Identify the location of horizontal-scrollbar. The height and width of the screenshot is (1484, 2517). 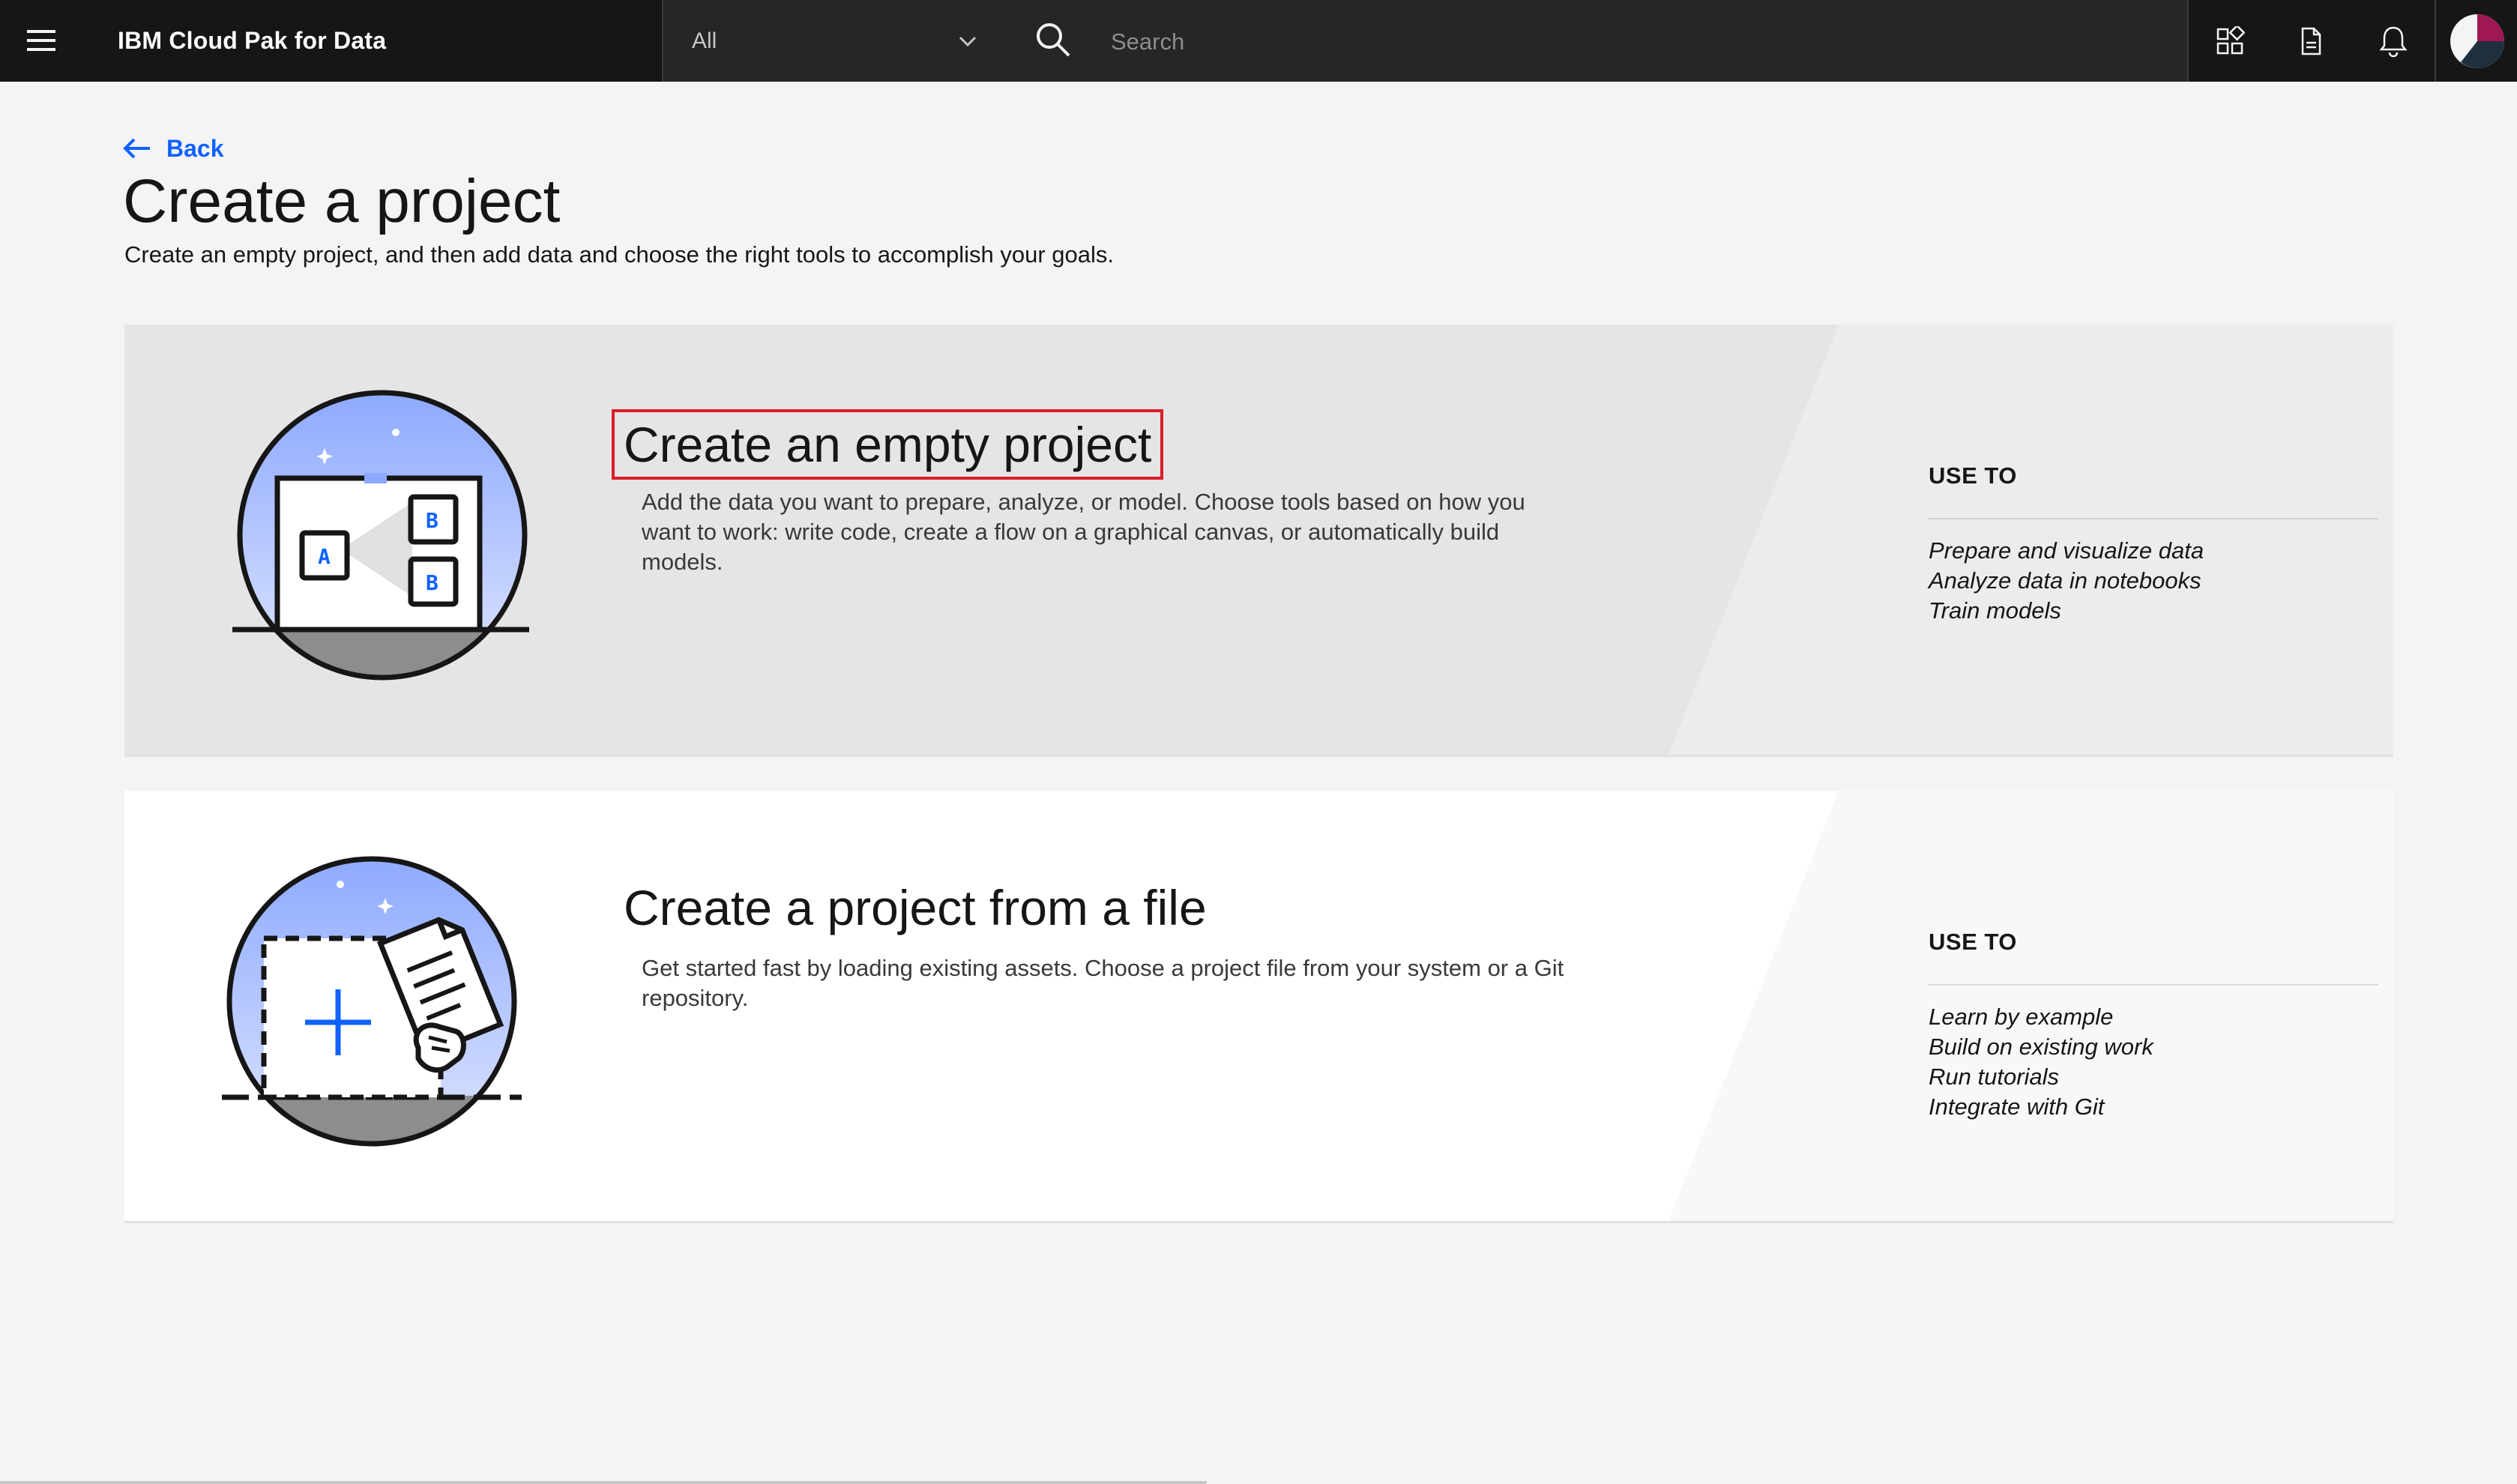
(603, 1483).